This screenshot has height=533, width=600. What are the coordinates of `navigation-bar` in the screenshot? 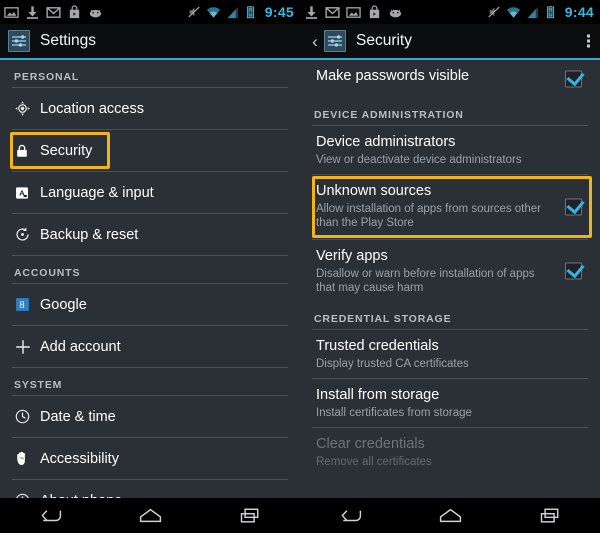 It's located at (300, 515).